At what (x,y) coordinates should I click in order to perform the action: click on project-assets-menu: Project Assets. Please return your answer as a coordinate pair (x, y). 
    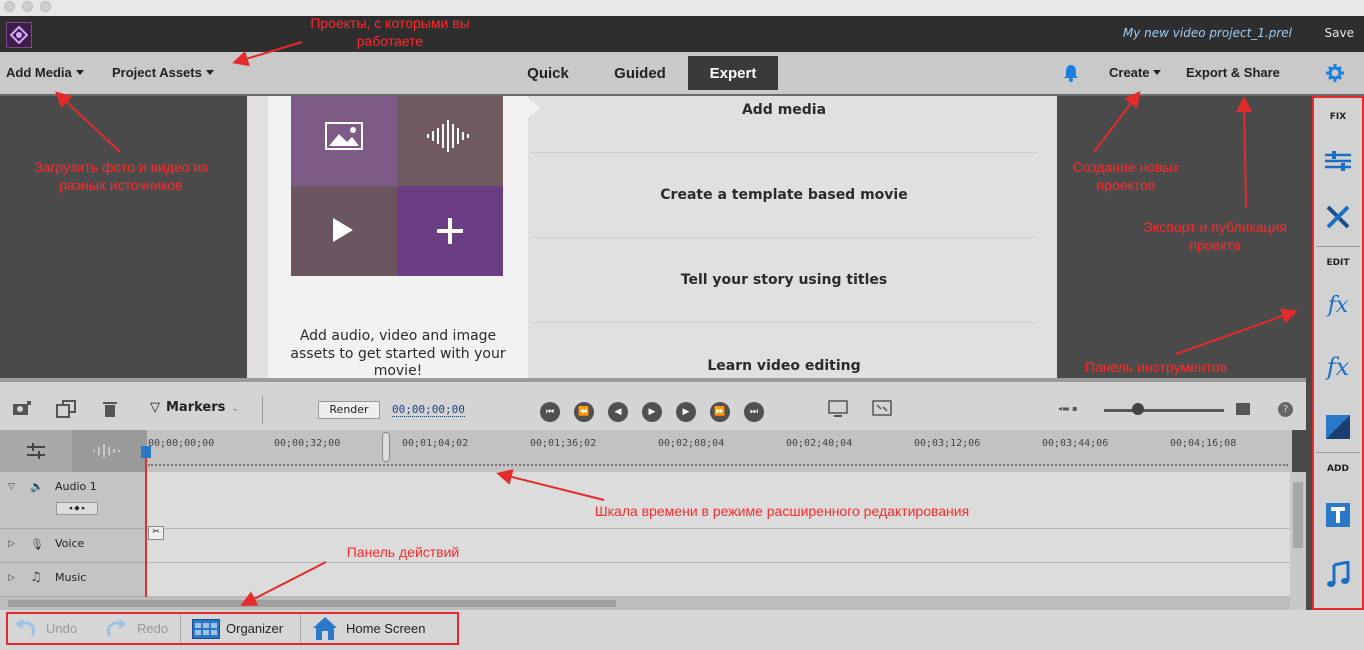
    Looking at the image, I should click on (163, 72).